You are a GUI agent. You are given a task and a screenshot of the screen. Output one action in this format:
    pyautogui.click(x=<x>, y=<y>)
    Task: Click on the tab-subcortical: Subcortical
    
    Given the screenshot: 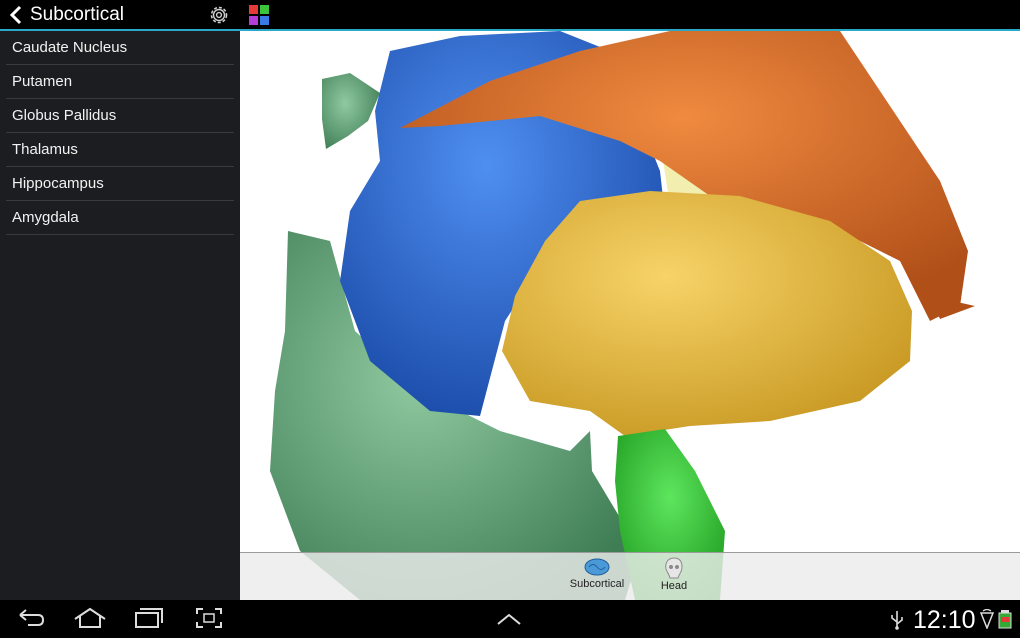 What is the action you would take?
    pyautogui.click(x=597, y=573)
    